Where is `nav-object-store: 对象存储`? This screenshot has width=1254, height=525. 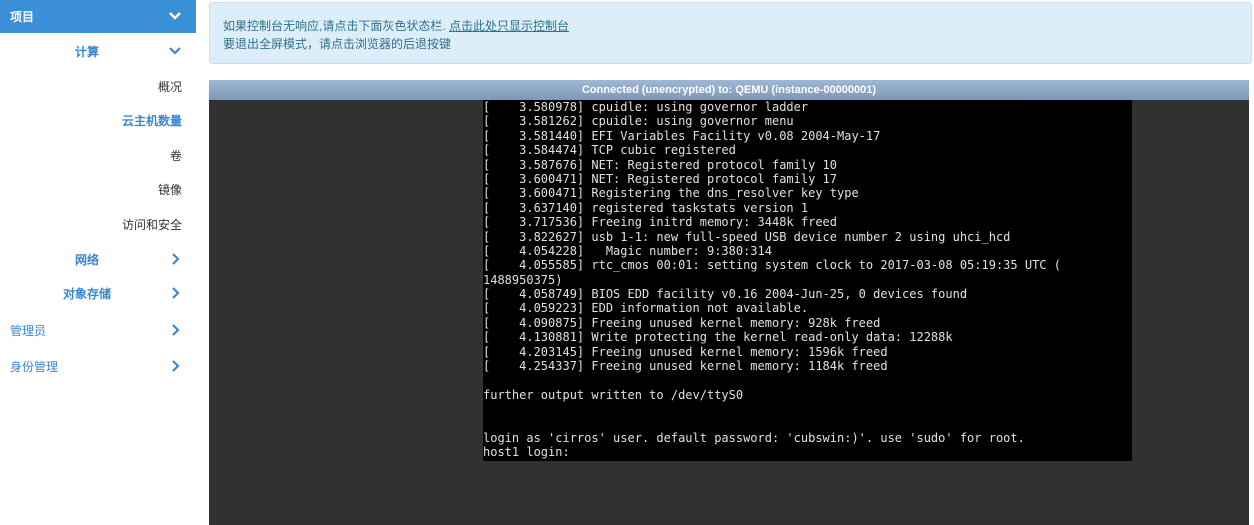 nav-object-store: 对象存储 is located at coordinates (98, 293).